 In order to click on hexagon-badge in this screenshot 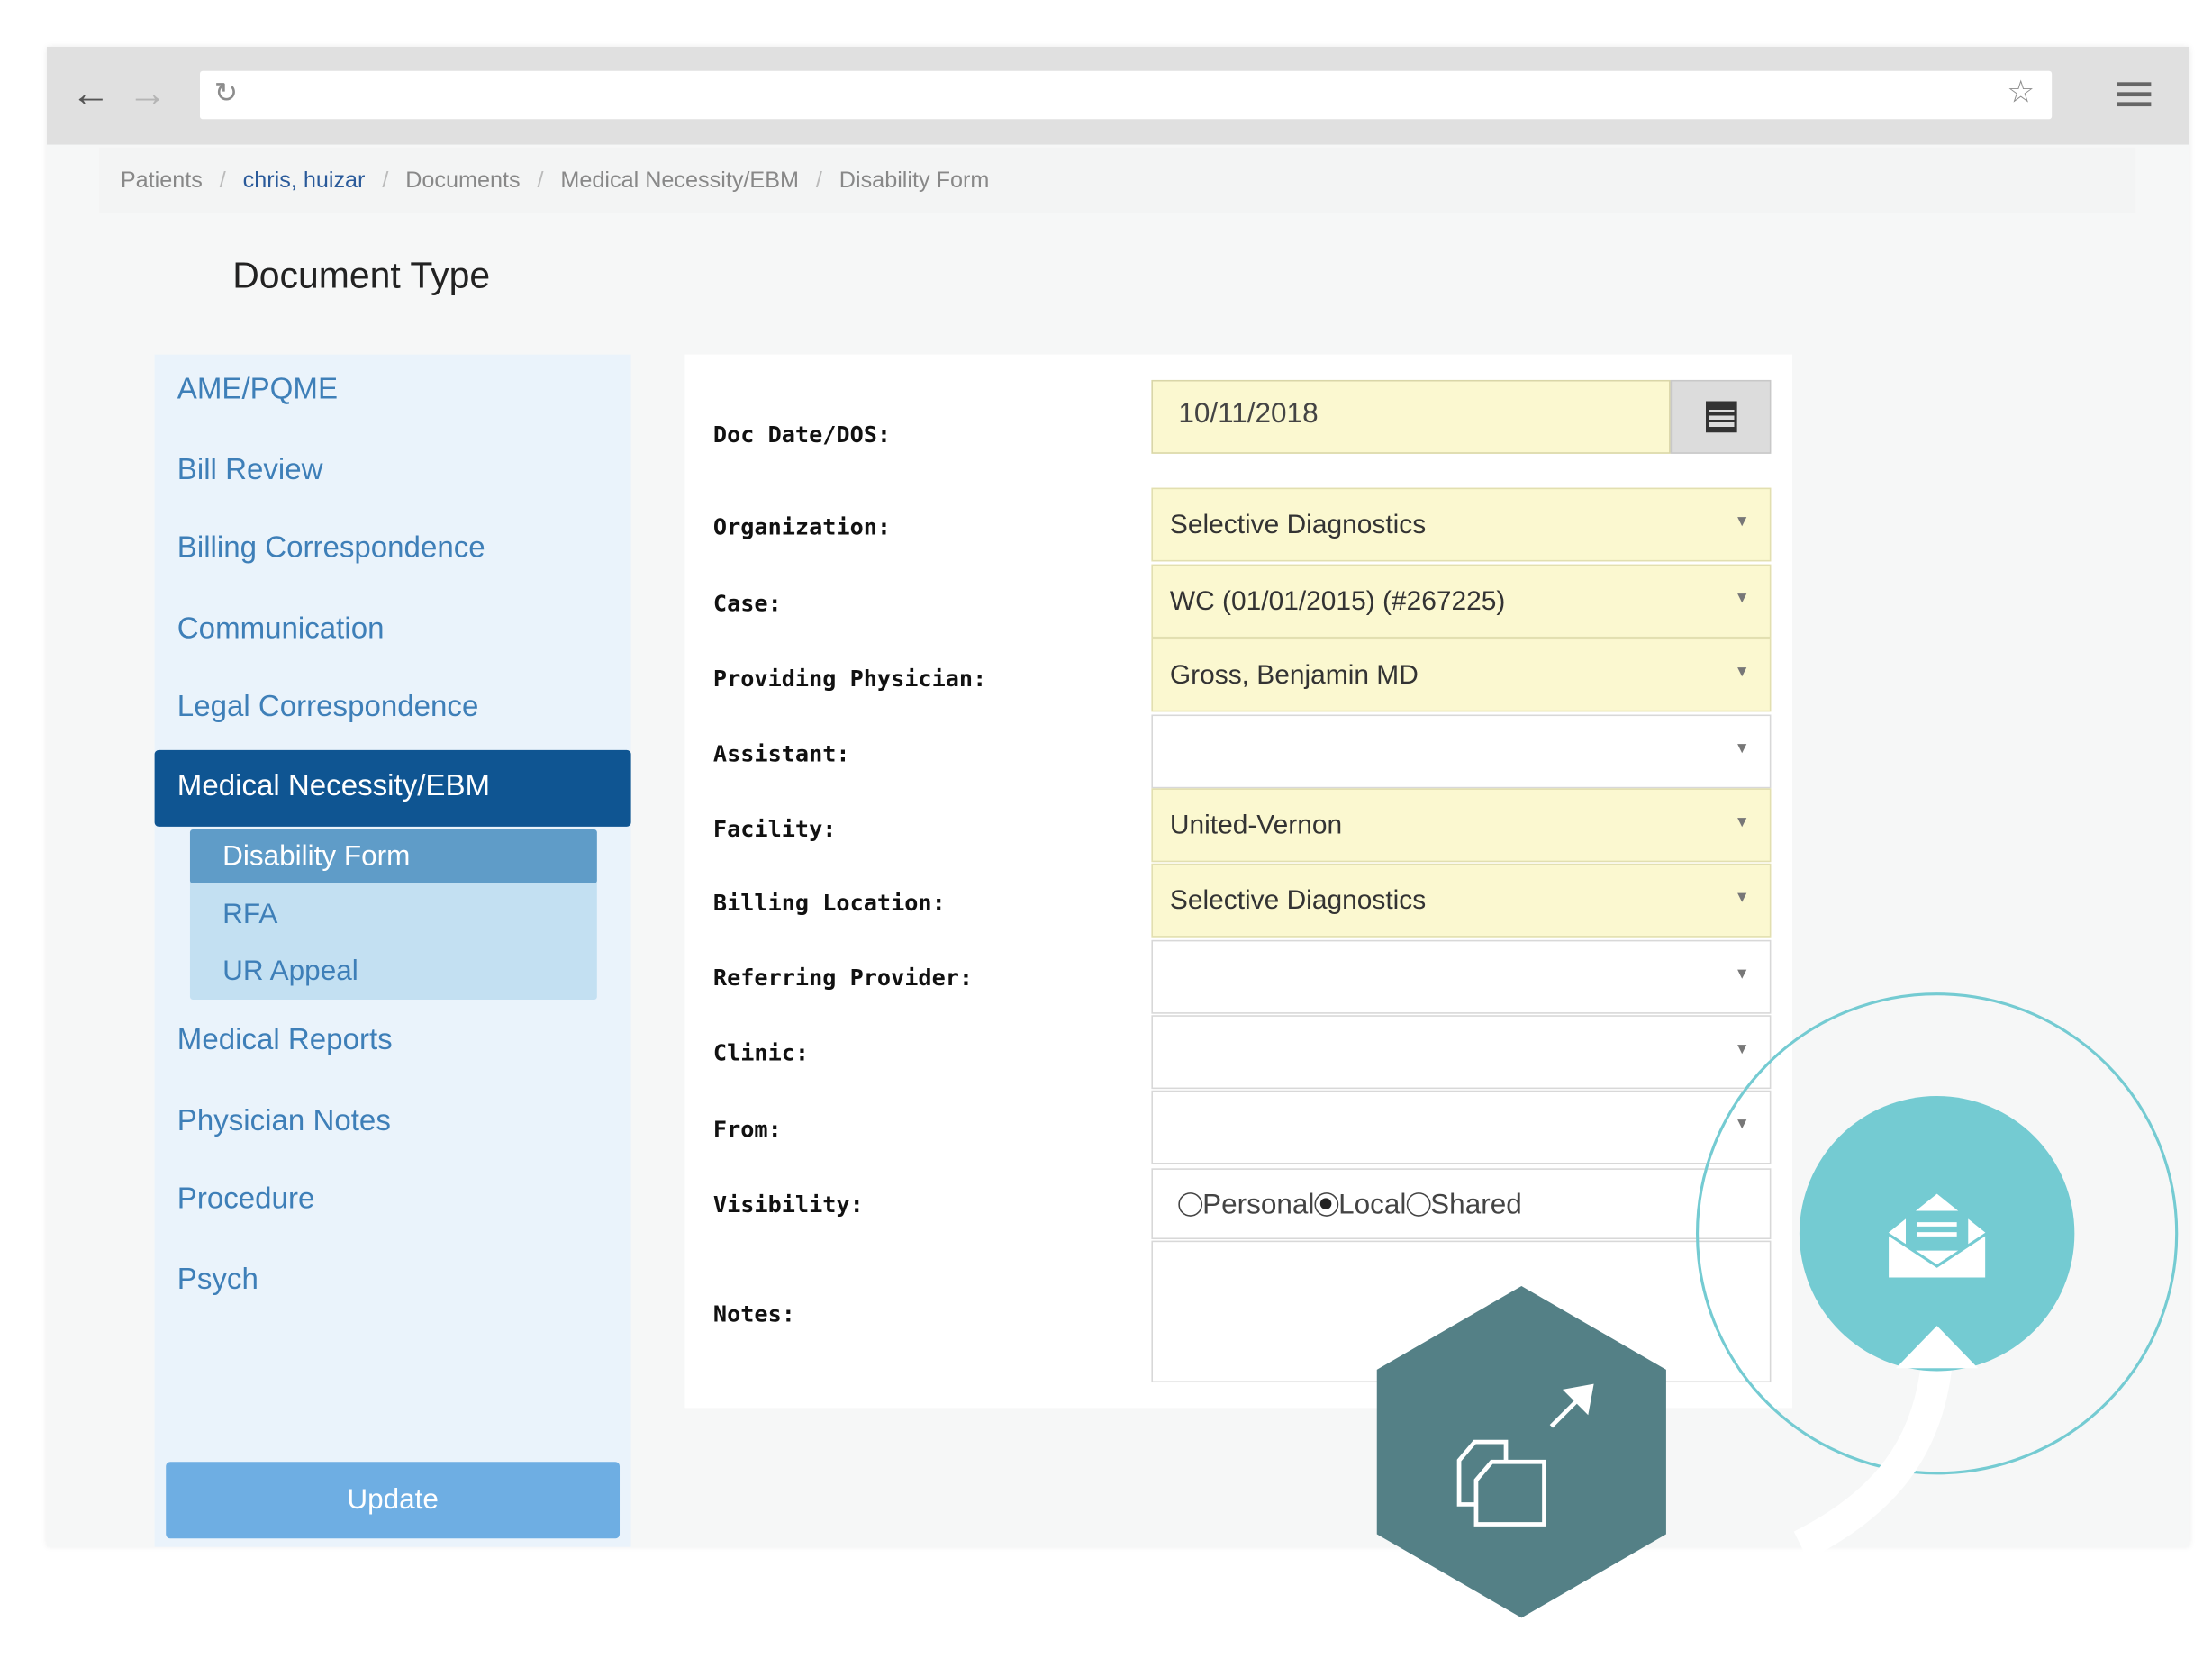, I will do `click(1521, 1451)`.